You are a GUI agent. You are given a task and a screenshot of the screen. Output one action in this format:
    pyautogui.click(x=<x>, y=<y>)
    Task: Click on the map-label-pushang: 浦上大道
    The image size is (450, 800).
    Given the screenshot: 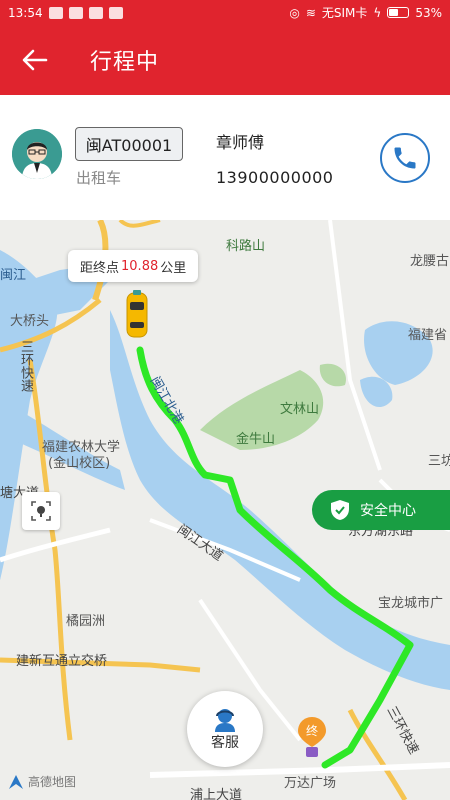 What is the action you would take?
    pyautogui.click(x=216, y=794)
    